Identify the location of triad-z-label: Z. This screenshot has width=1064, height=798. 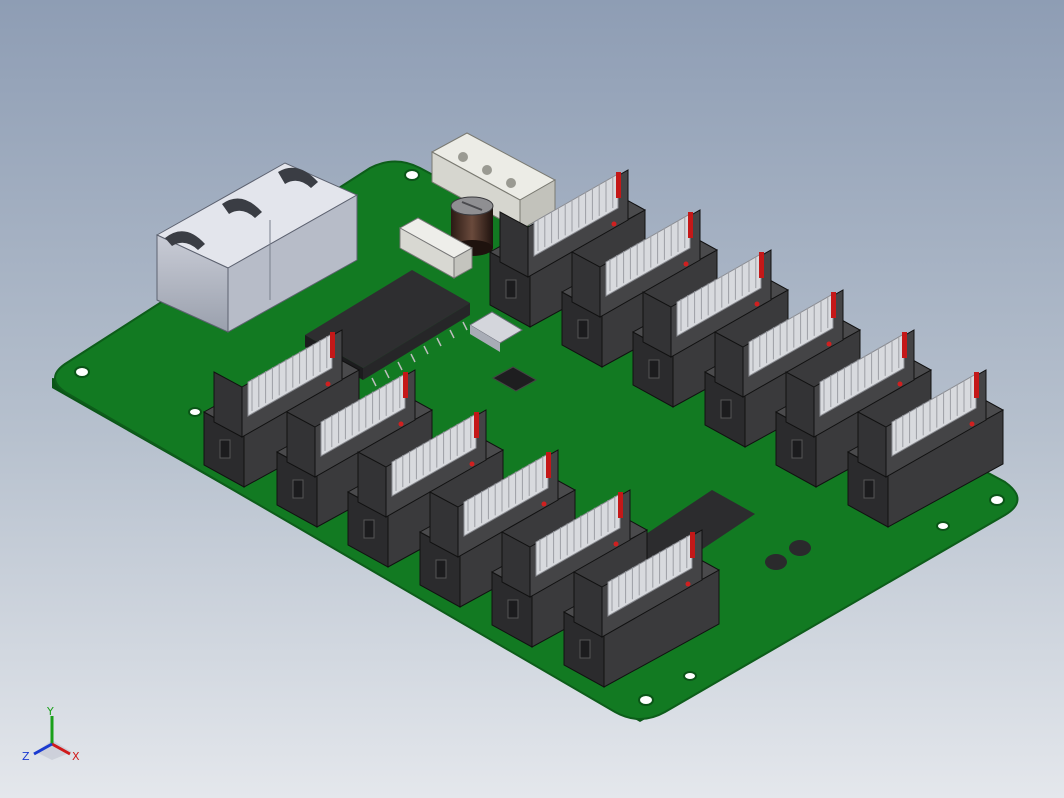
(26, 756).